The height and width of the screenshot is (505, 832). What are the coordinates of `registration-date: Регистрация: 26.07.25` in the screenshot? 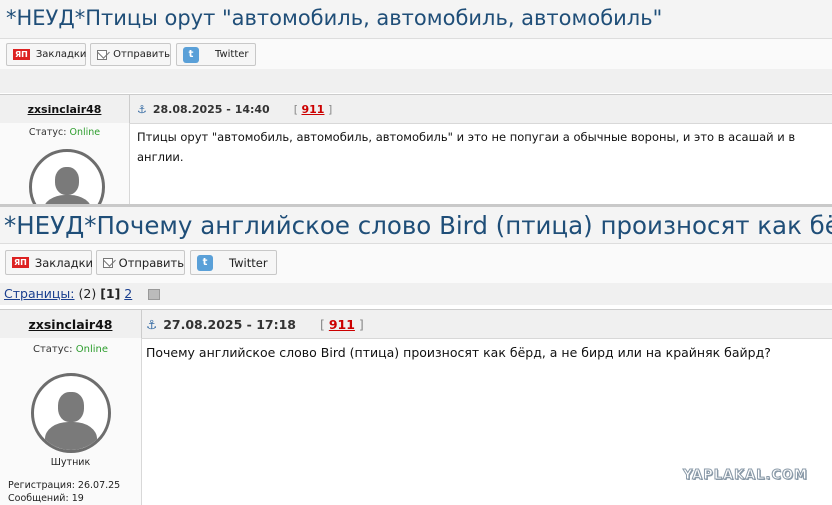 It's located at (64, 485).